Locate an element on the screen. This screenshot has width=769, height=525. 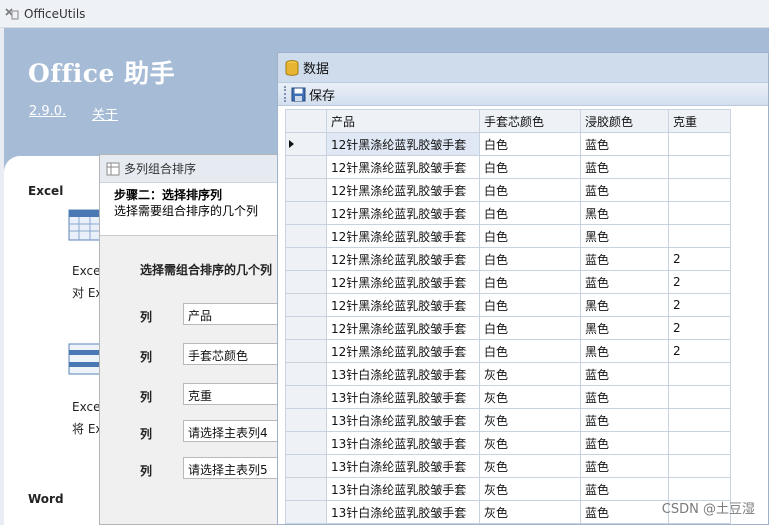
column-select-1: 产品 is located at coordinates (233, 314).